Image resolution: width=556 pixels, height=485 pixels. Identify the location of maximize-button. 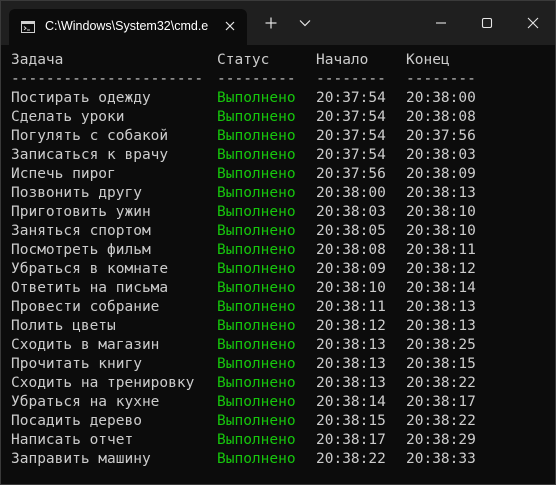
(487, 23).